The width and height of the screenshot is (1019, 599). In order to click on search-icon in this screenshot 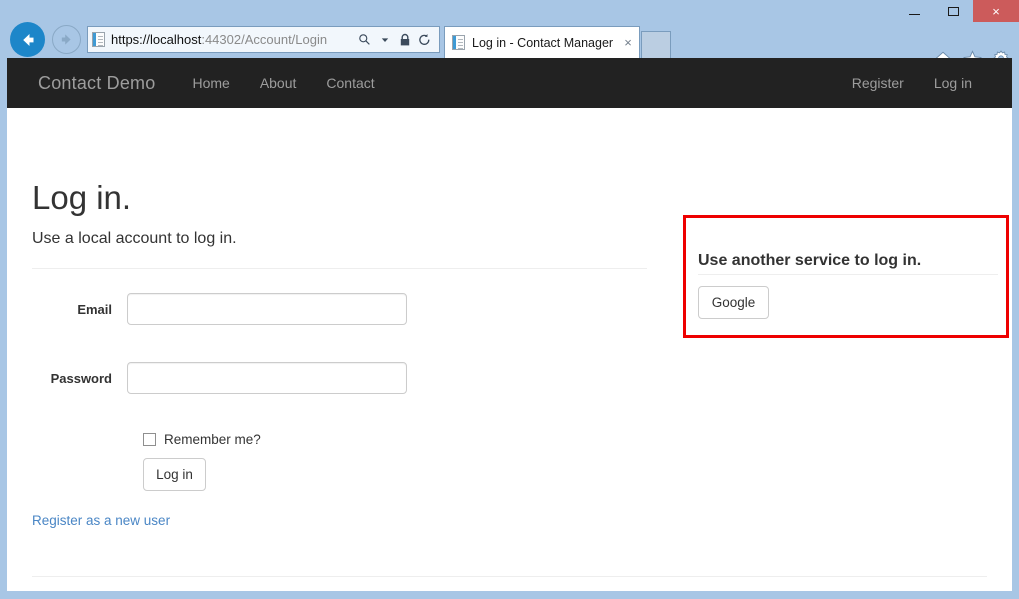, I will do `click(364, 40)`.